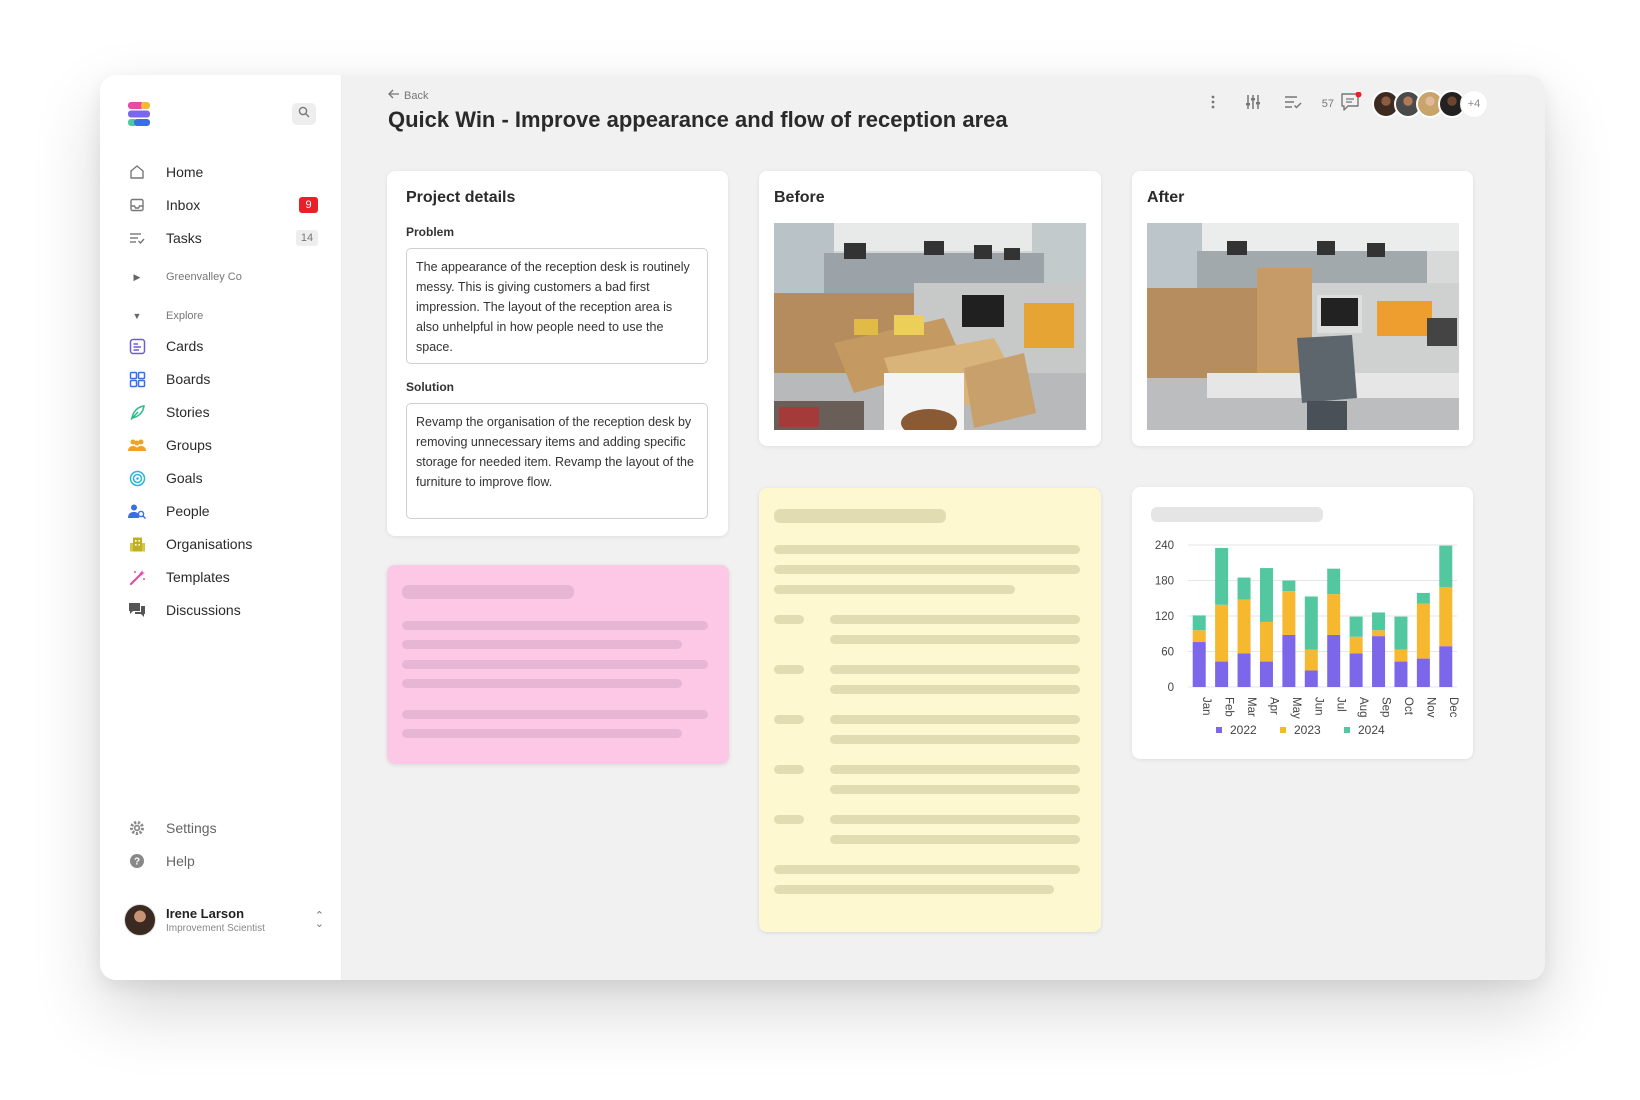  I want to click on bar-segment-2022-sep, so click(1379, 661).